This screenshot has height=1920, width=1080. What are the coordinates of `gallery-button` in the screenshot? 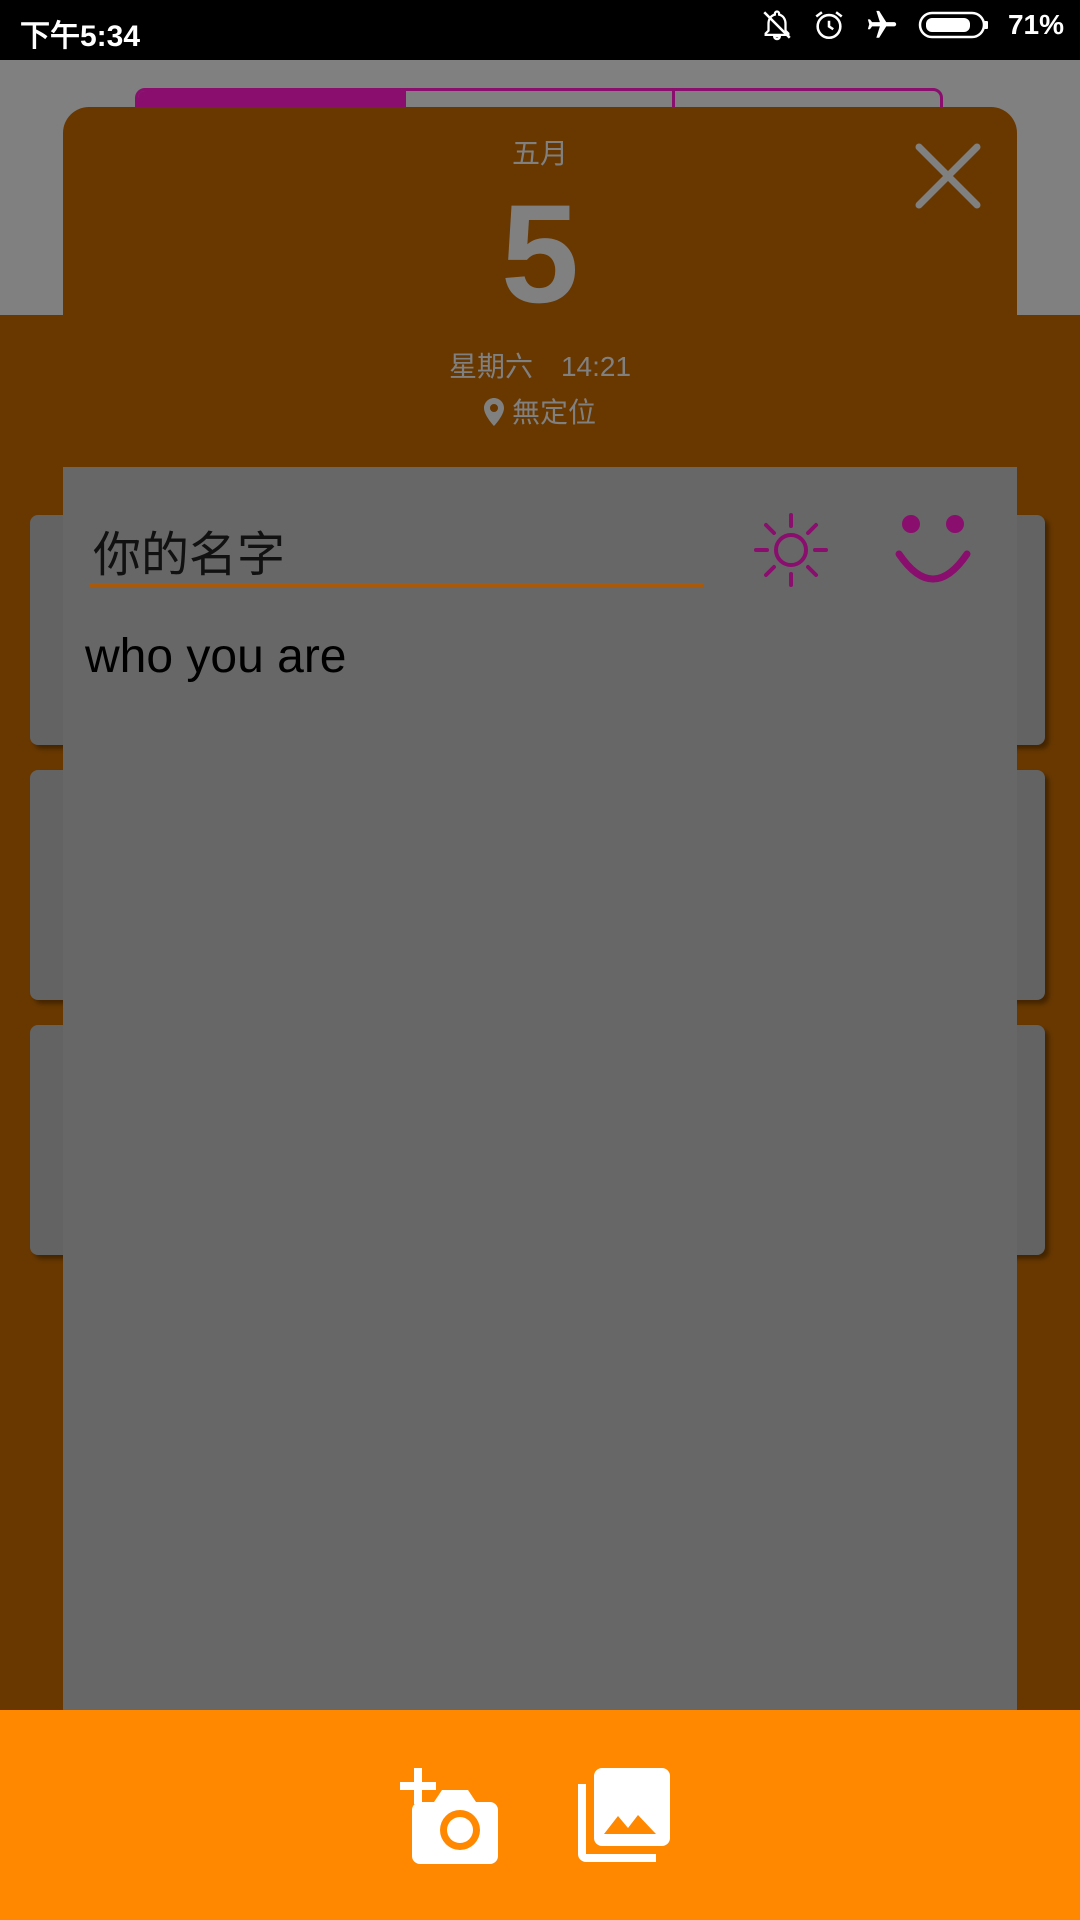 It's located at (624, 1817).